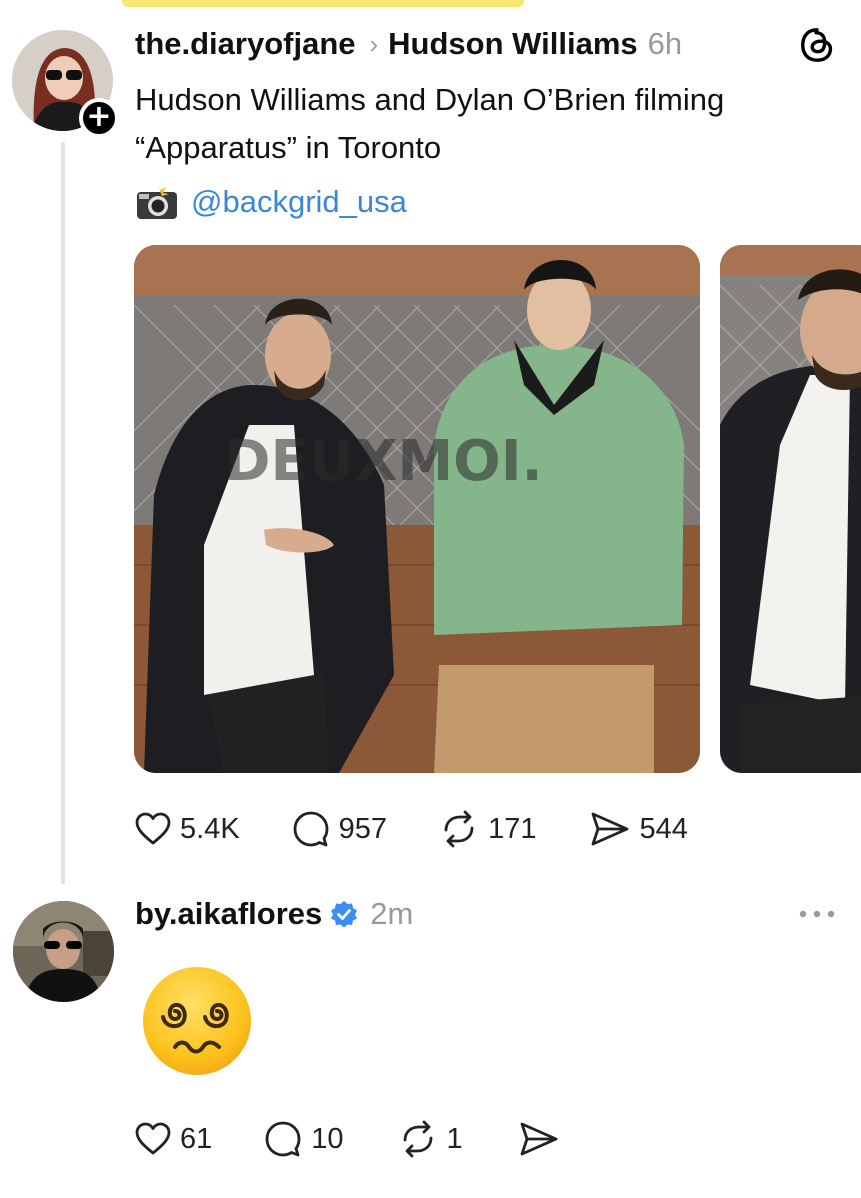  I want to click on reply-actions: 61 10 1, so click(347, 1139).